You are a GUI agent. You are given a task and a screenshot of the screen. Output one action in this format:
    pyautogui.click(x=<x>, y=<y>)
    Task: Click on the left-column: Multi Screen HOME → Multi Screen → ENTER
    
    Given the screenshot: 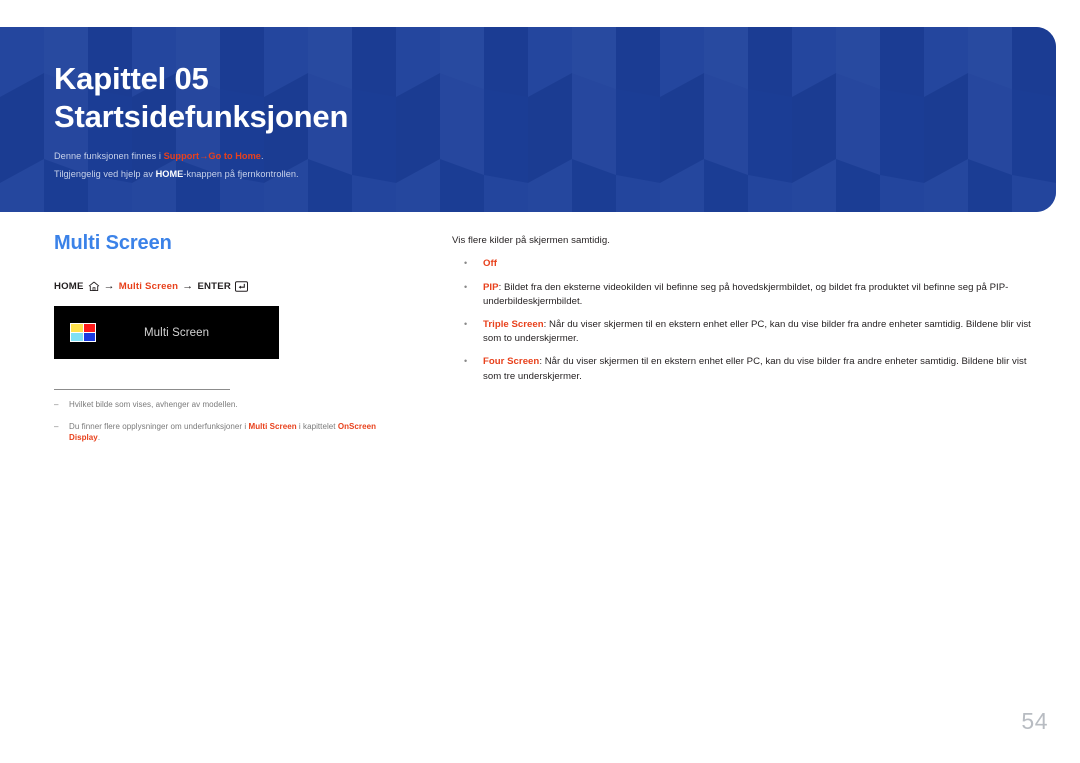 What is the action you would take?
    pyautogui.click(x=229, y=338)
    